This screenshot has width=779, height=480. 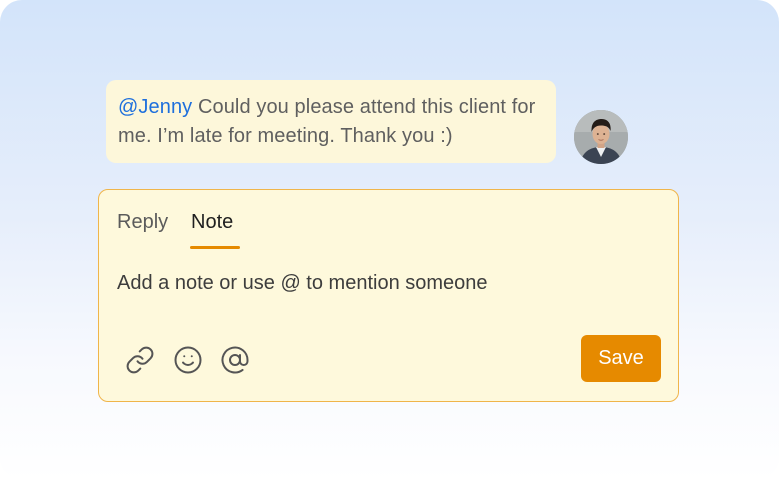 What do you see at coordinates (142, 222) in the screenshot?
I see `tab-reply: Reply` at bounding box center [142, 222].